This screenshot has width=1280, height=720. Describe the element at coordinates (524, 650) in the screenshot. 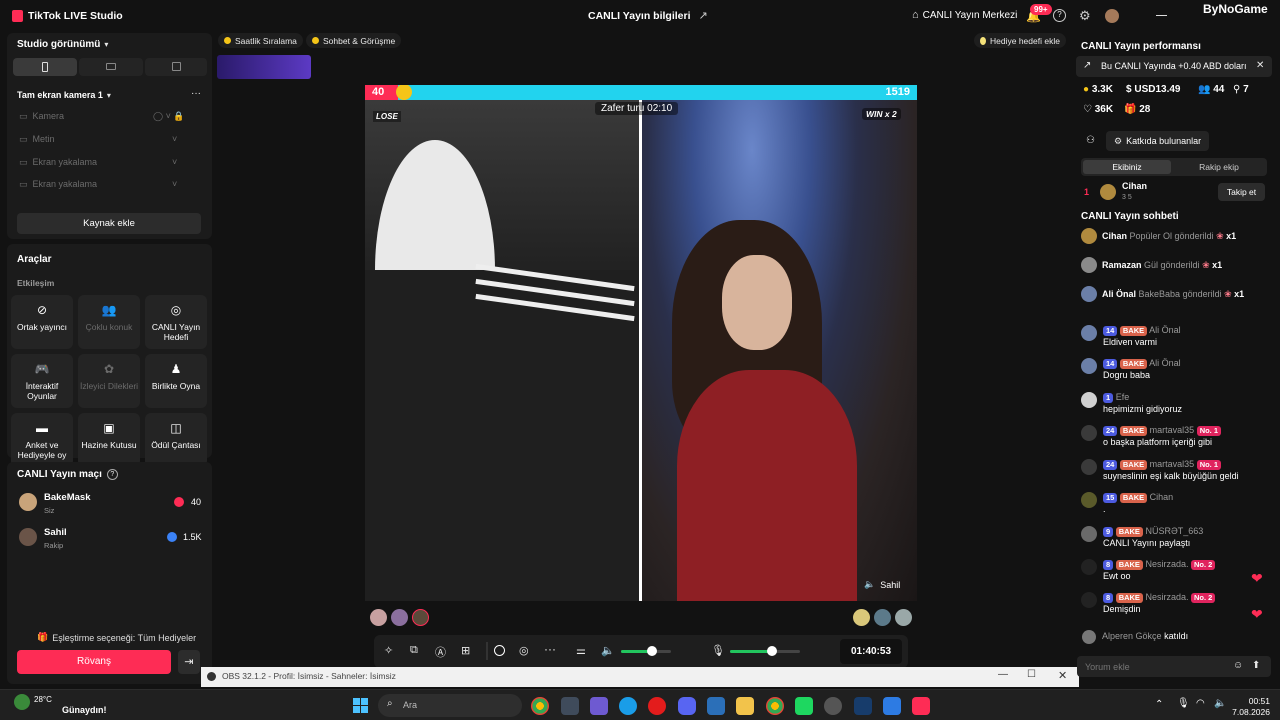

I see `effects-icon: ◎` at that location.